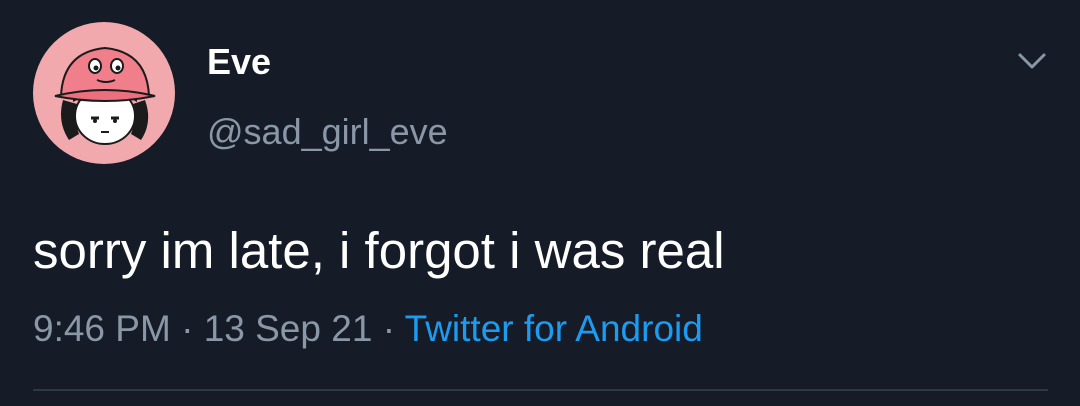 This screenshot has height=406, width=1080. Describe the element at coordinates (554, 328) in the screenshot. I see `tweet-source-link: Twitter for Android` at that location.